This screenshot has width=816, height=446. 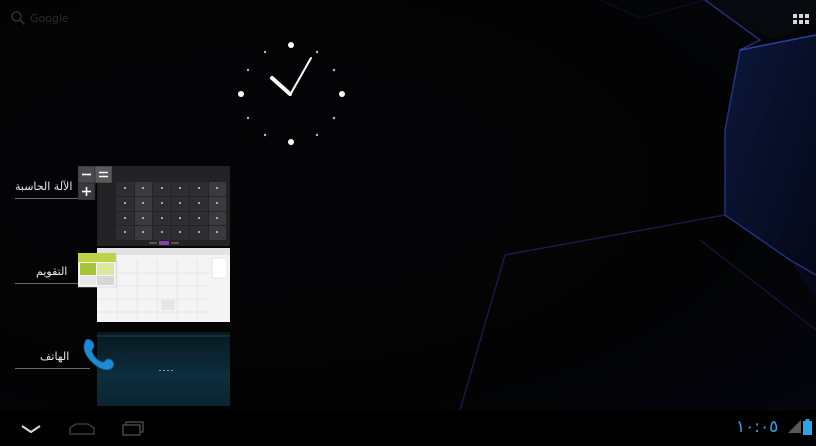 I want to click on back-button, so click(x=31, y=428).